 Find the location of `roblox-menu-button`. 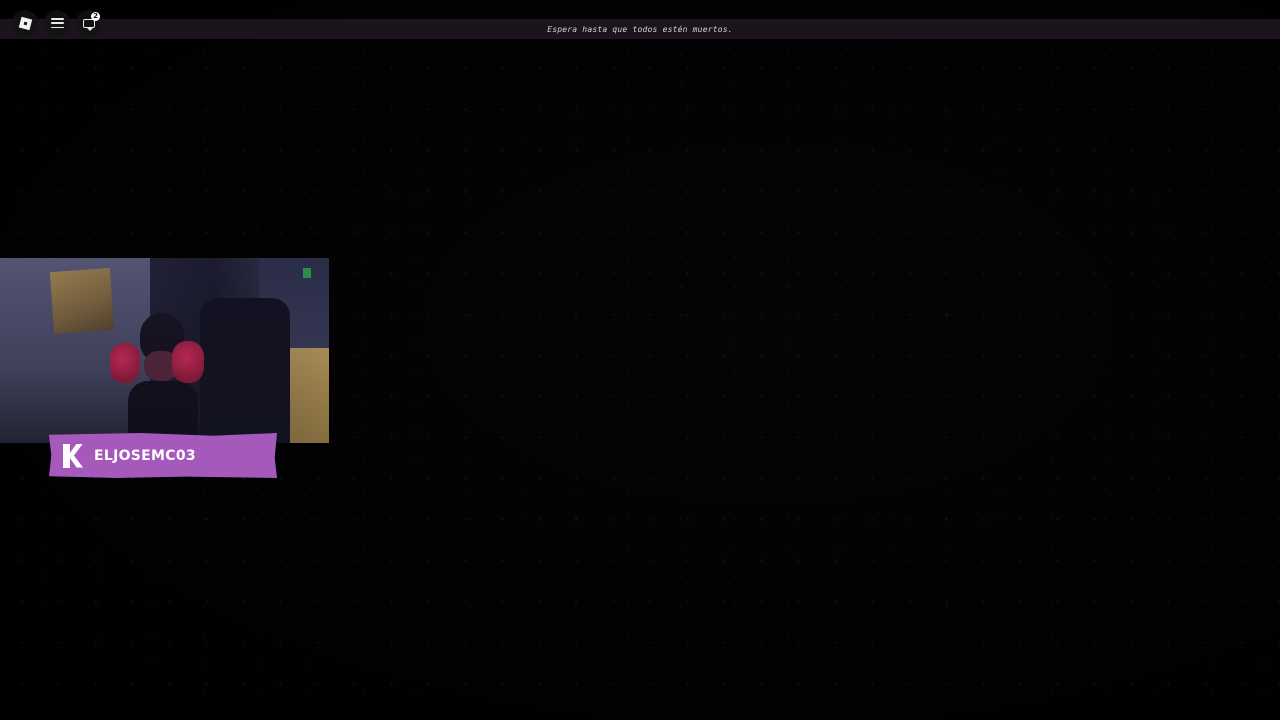

roblox-menu-button is located at coordinates (25, 23).